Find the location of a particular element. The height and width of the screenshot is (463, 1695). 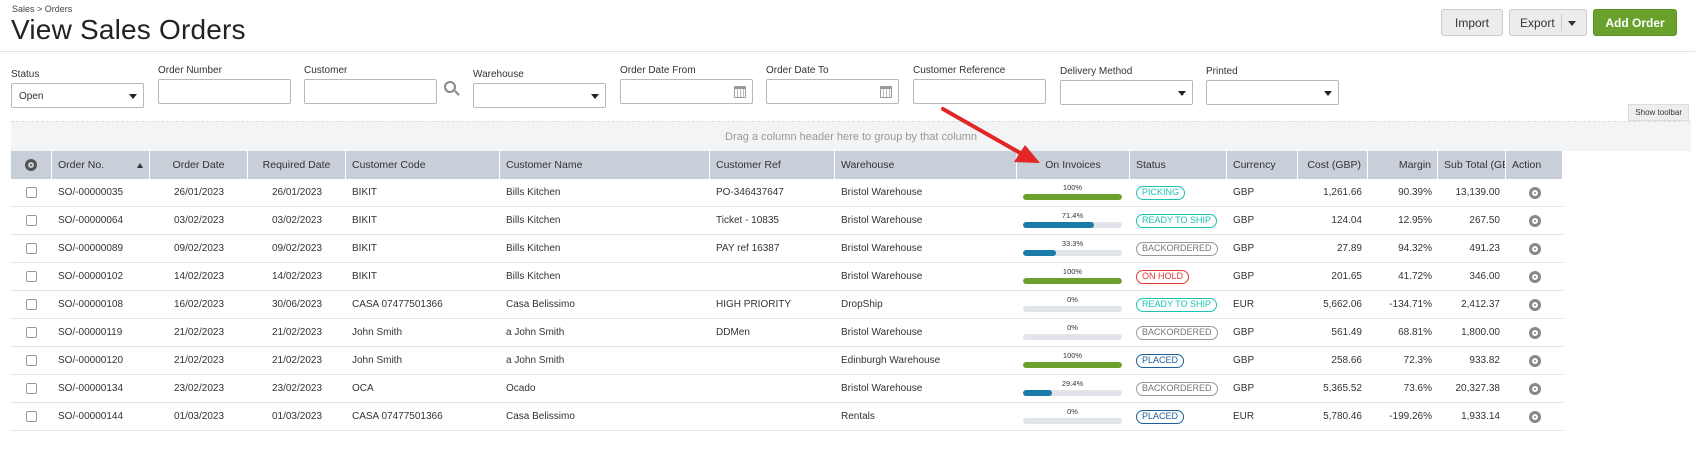

delivery-method-select is located at coordinates (1126, 92).